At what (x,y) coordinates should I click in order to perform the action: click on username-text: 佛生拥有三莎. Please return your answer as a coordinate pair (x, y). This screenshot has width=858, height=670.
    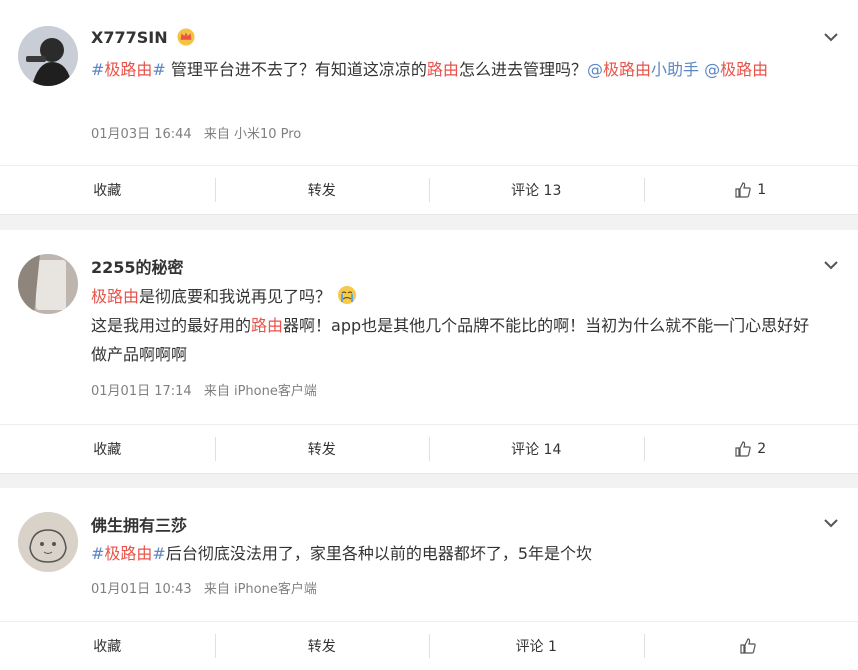
    Looking at the image, I should click on (139, 525).